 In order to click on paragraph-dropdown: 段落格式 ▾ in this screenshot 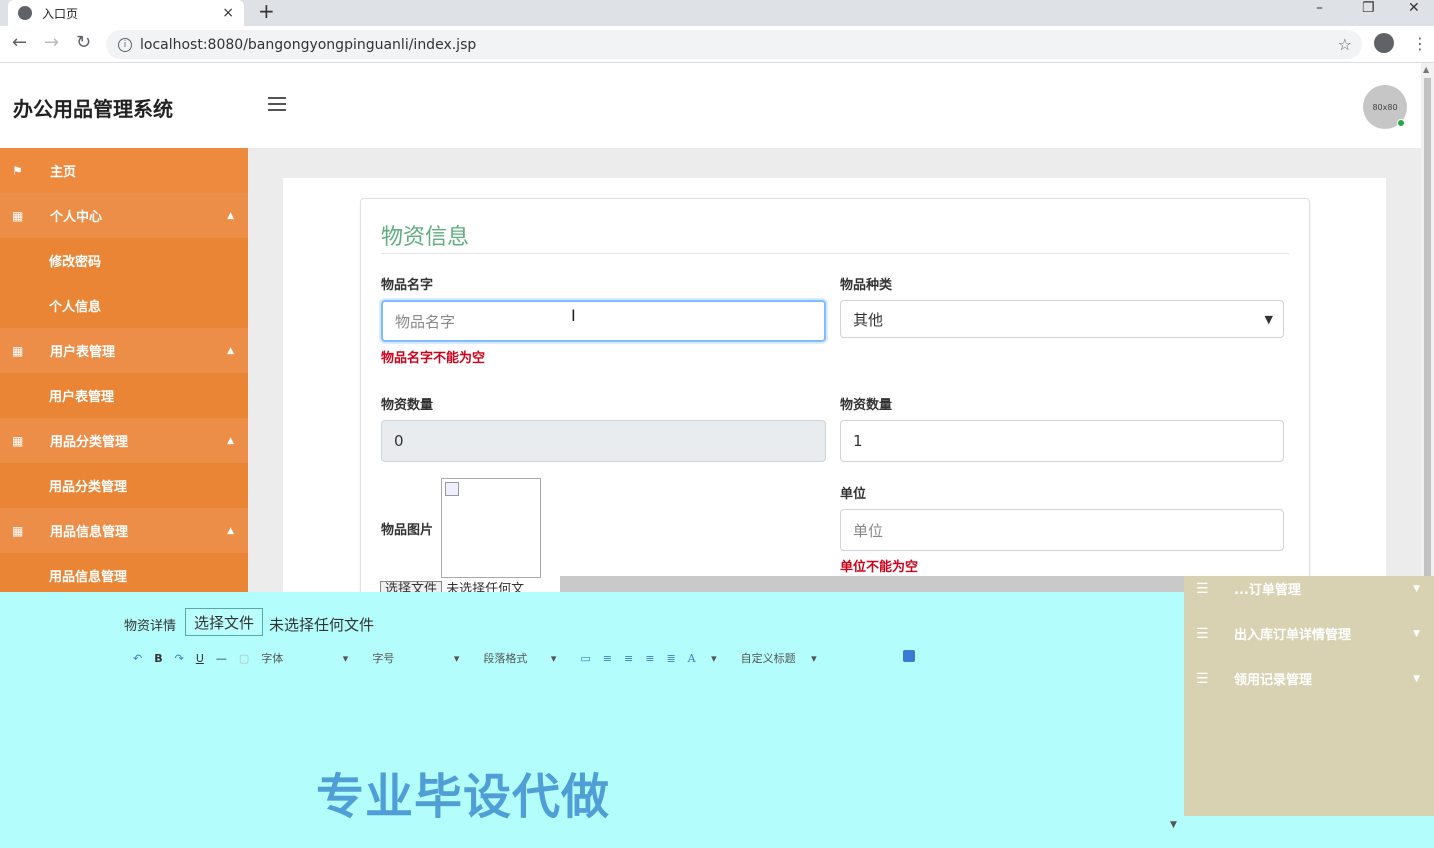, I will do `click(525, 658)`.